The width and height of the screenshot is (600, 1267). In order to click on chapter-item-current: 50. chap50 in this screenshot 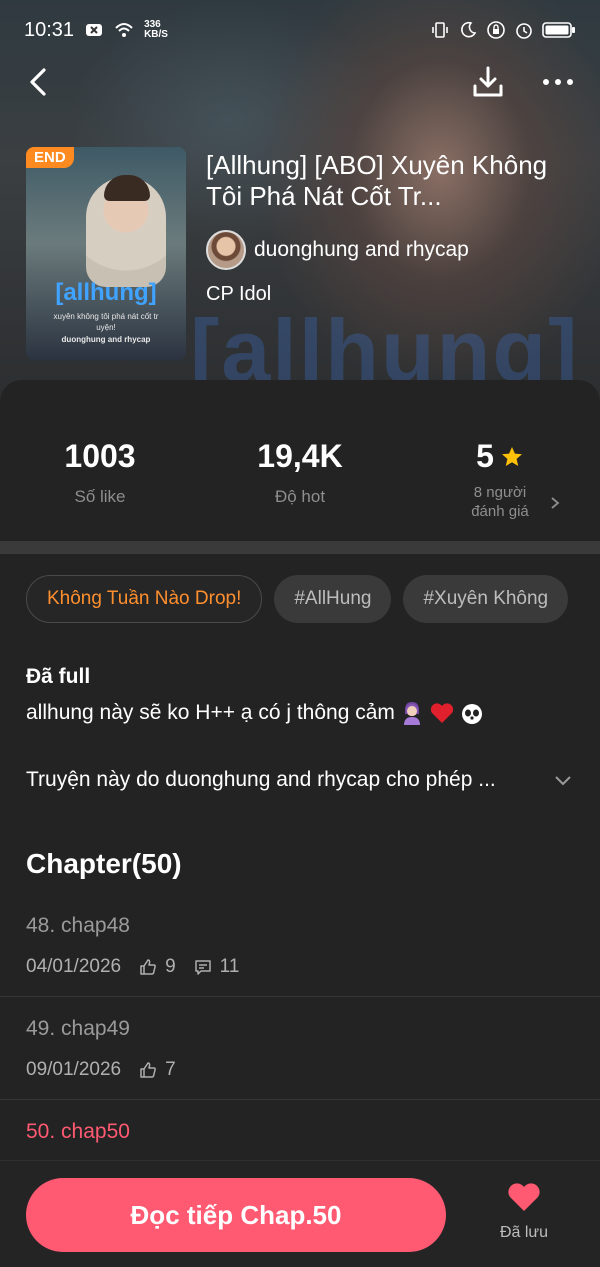, I will do `click(300, 1133)`.